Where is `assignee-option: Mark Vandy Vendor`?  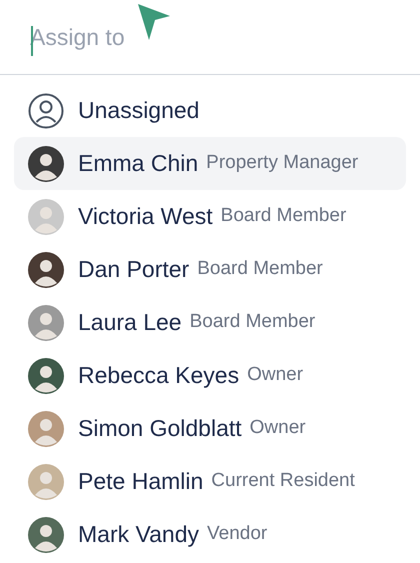
assignee-option: Mark Vandy Vendor is located at coordinates (210, 534).